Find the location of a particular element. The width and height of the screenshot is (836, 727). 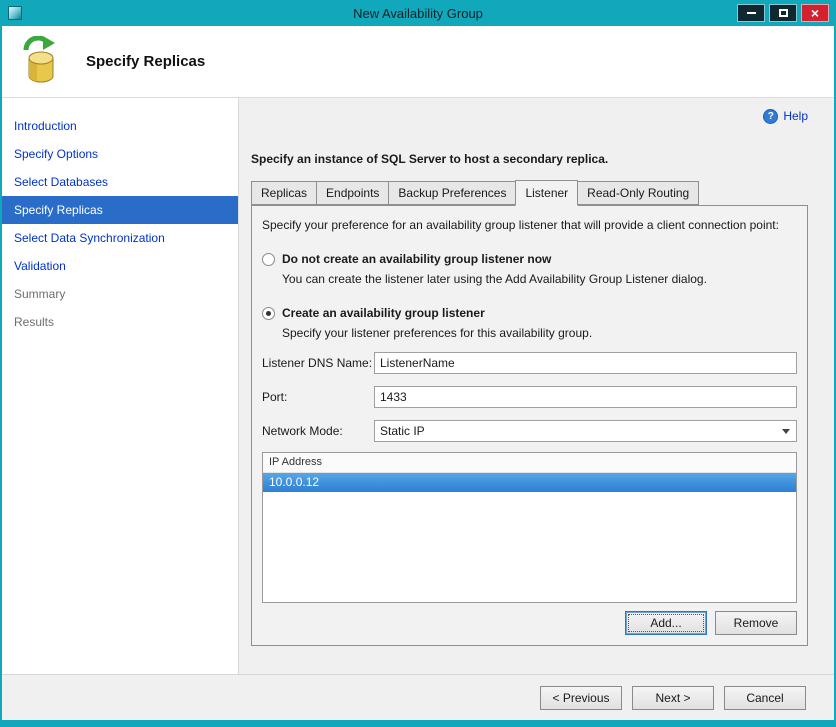

dns-name-label: Listener DNS Name: is located at coordinates (317, 363).